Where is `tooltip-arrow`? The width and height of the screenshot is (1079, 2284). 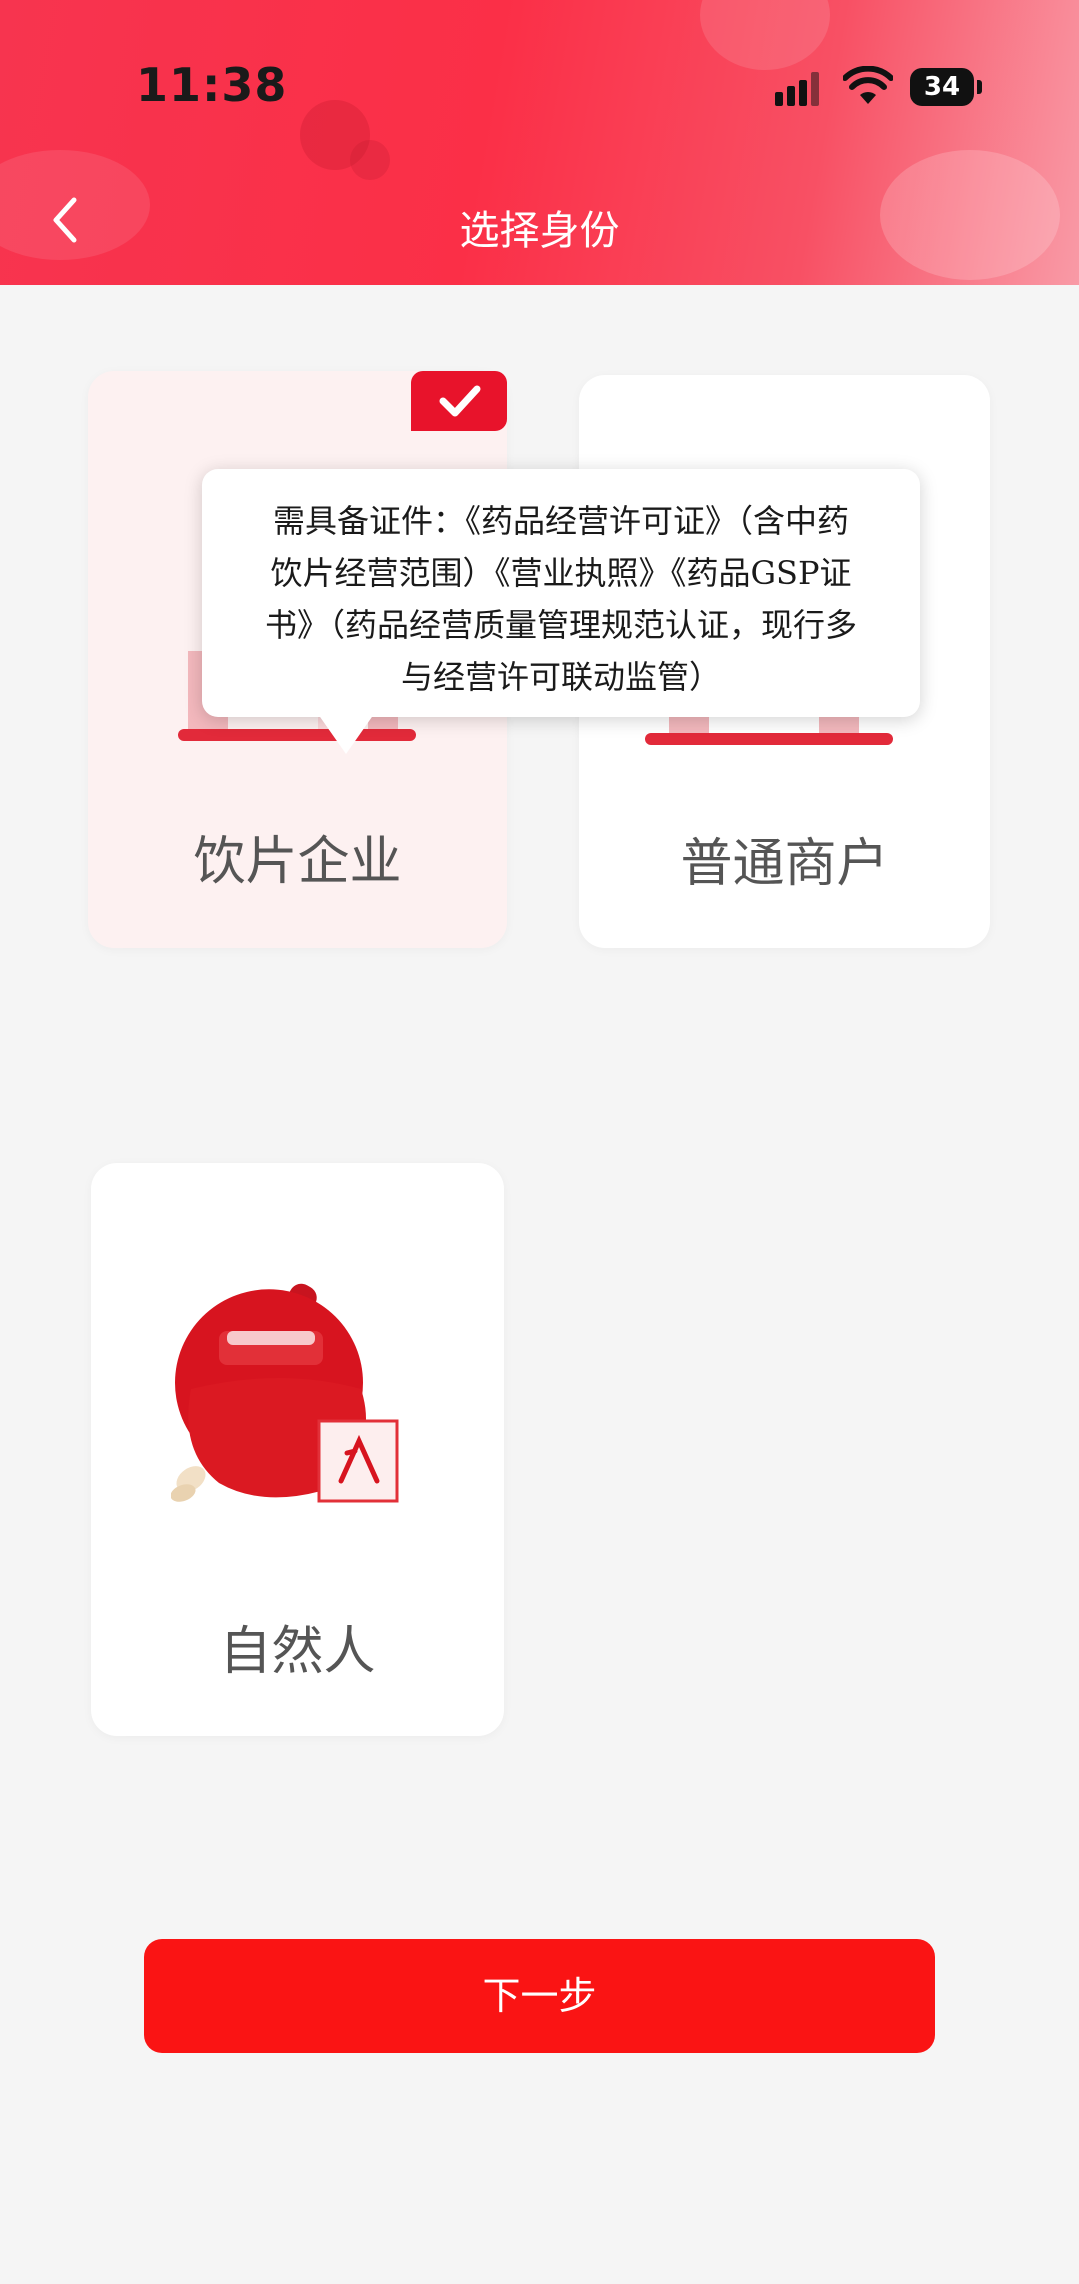
tooltip-arrow is located at coordinates (346, 734).